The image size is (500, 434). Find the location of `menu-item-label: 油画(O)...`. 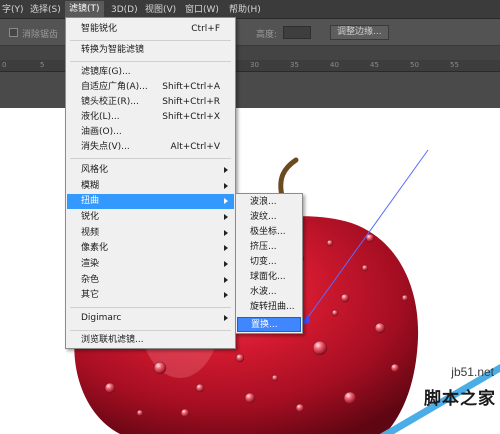

menu-item-label: 油画(O)... is located at coordinates (101, 132).